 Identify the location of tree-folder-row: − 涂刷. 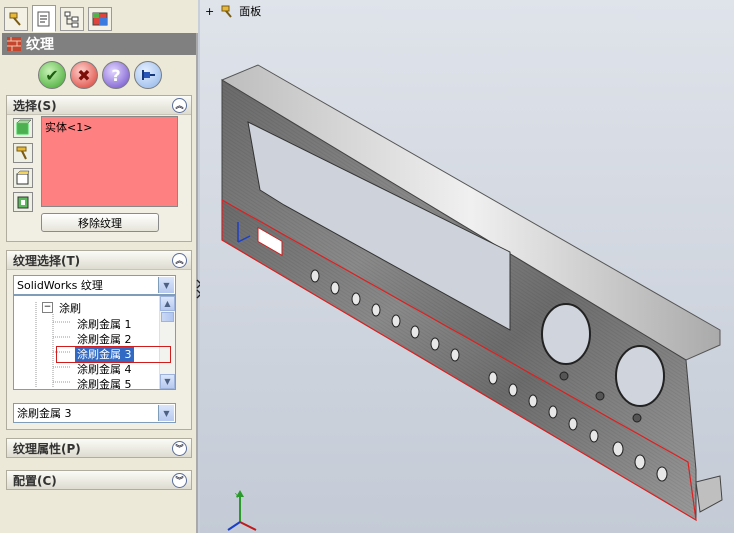
(61, 307).